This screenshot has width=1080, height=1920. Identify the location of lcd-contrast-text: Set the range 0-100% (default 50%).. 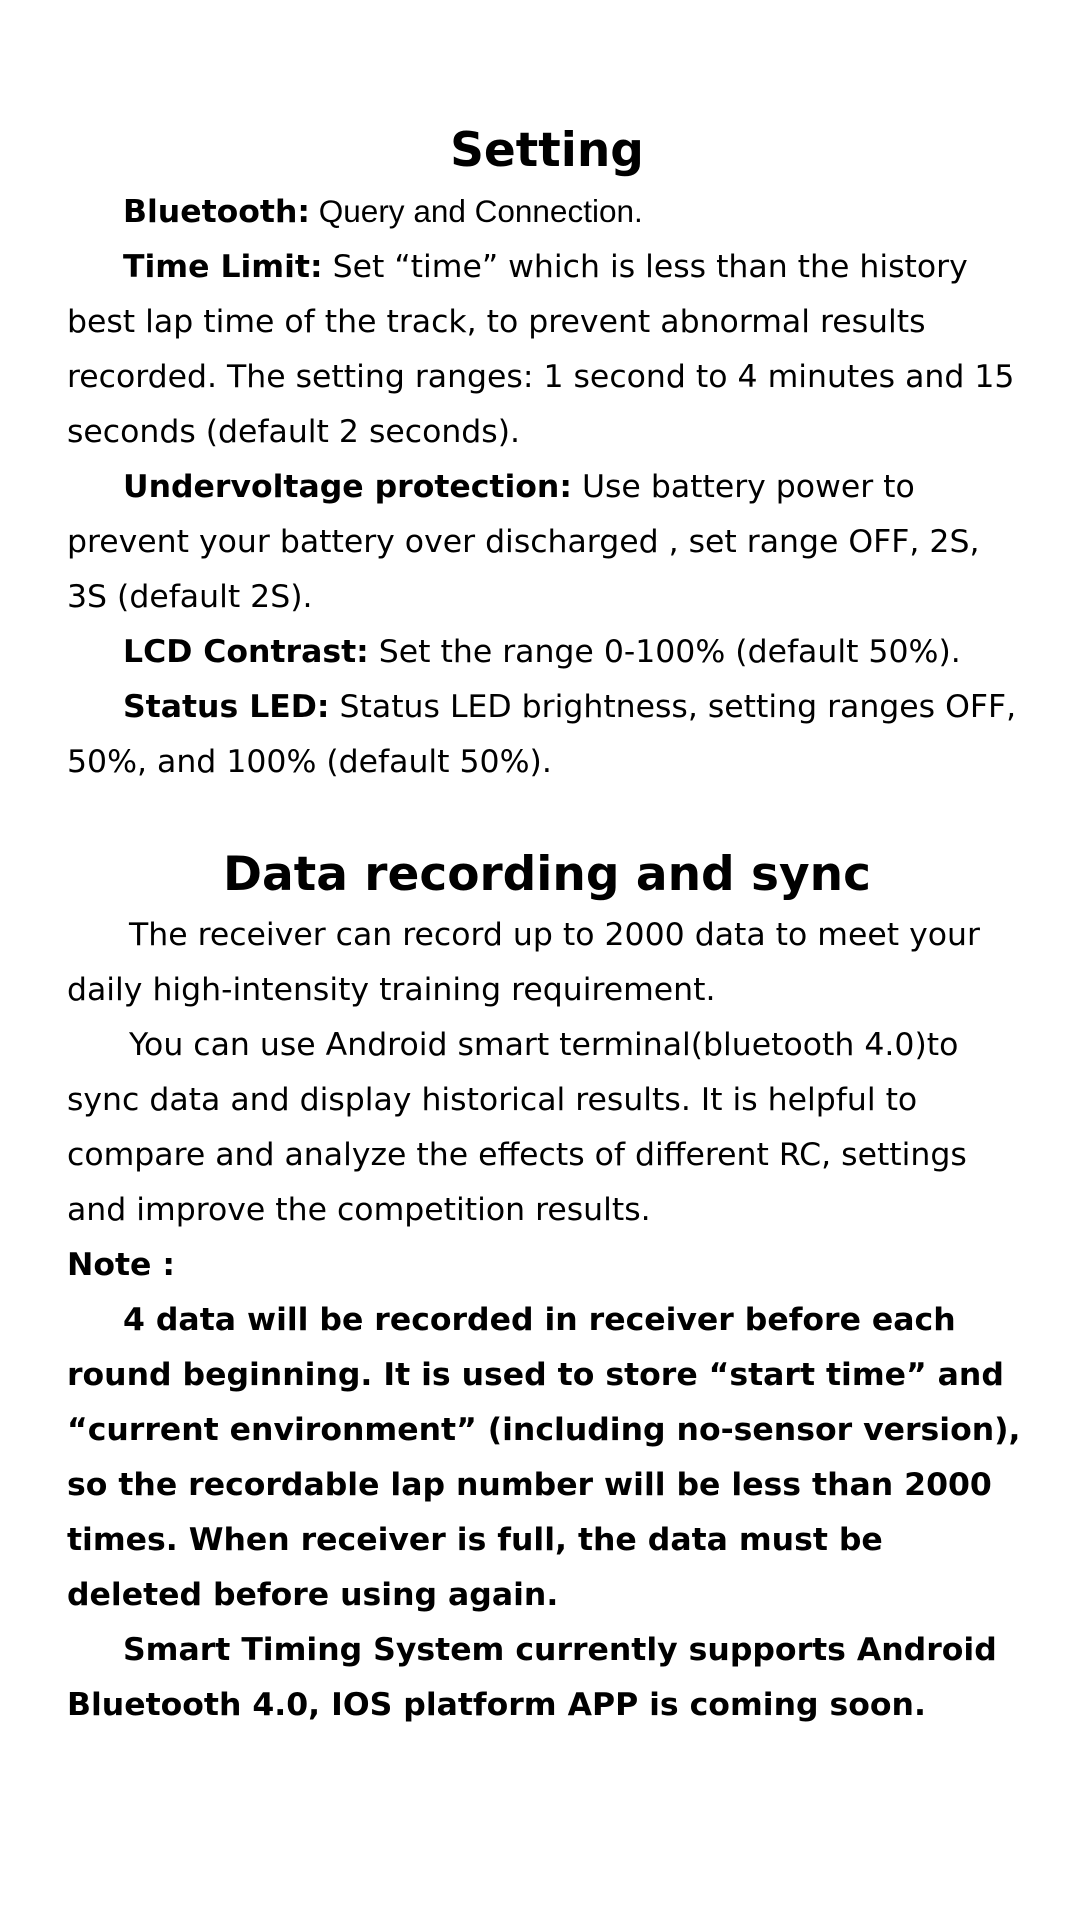
(664, 652).